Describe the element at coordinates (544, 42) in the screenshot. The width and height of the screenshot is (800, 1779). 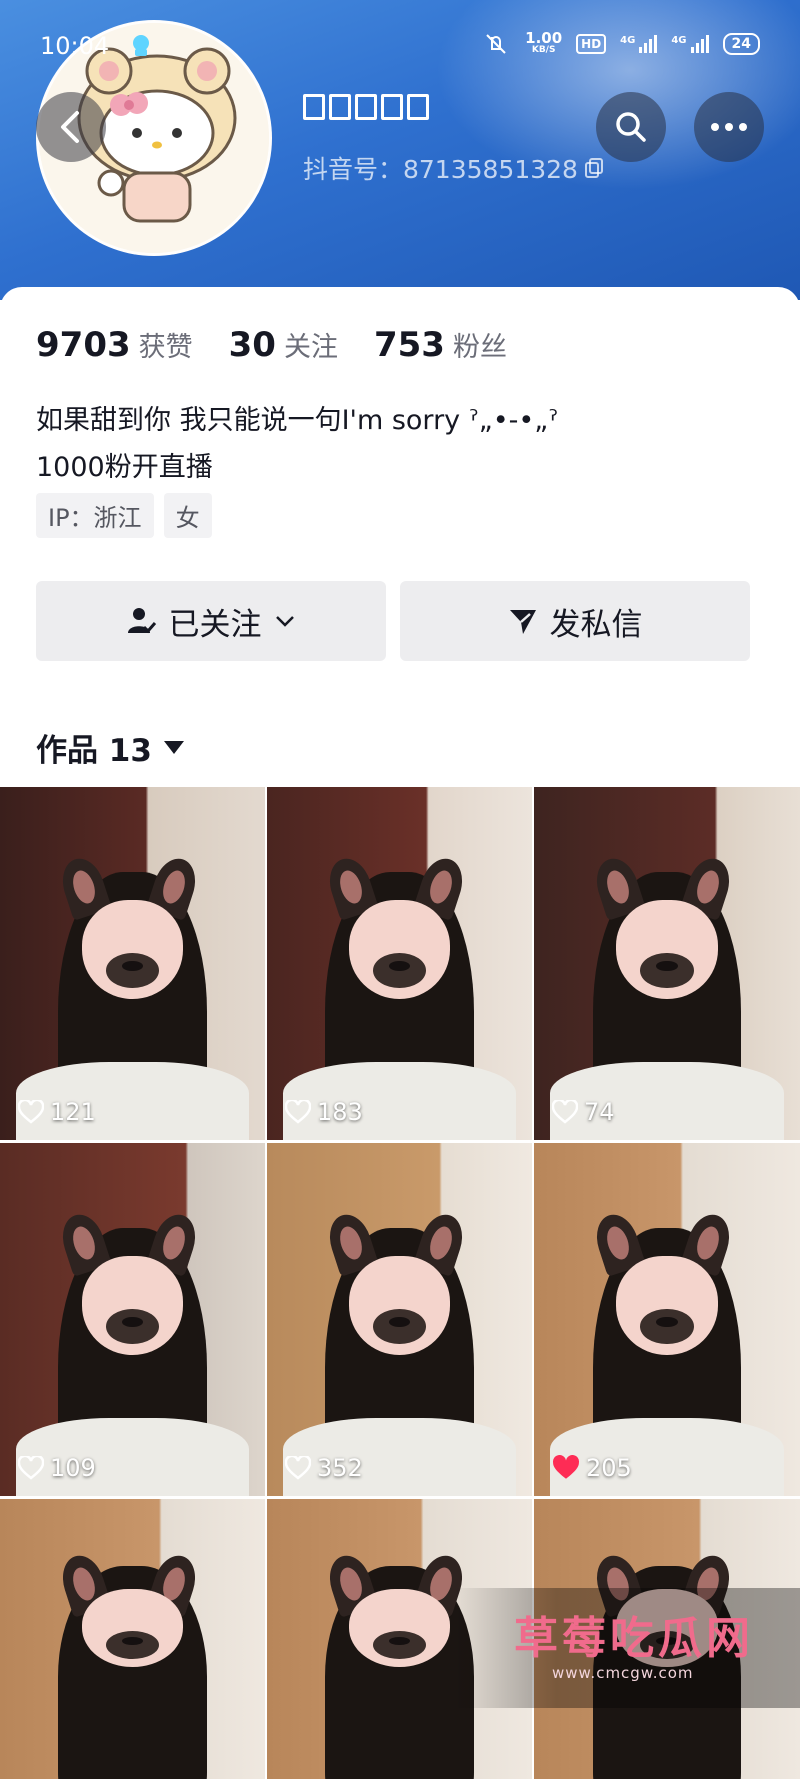
I see `network-speed: 1.00 KB/S` at that location.